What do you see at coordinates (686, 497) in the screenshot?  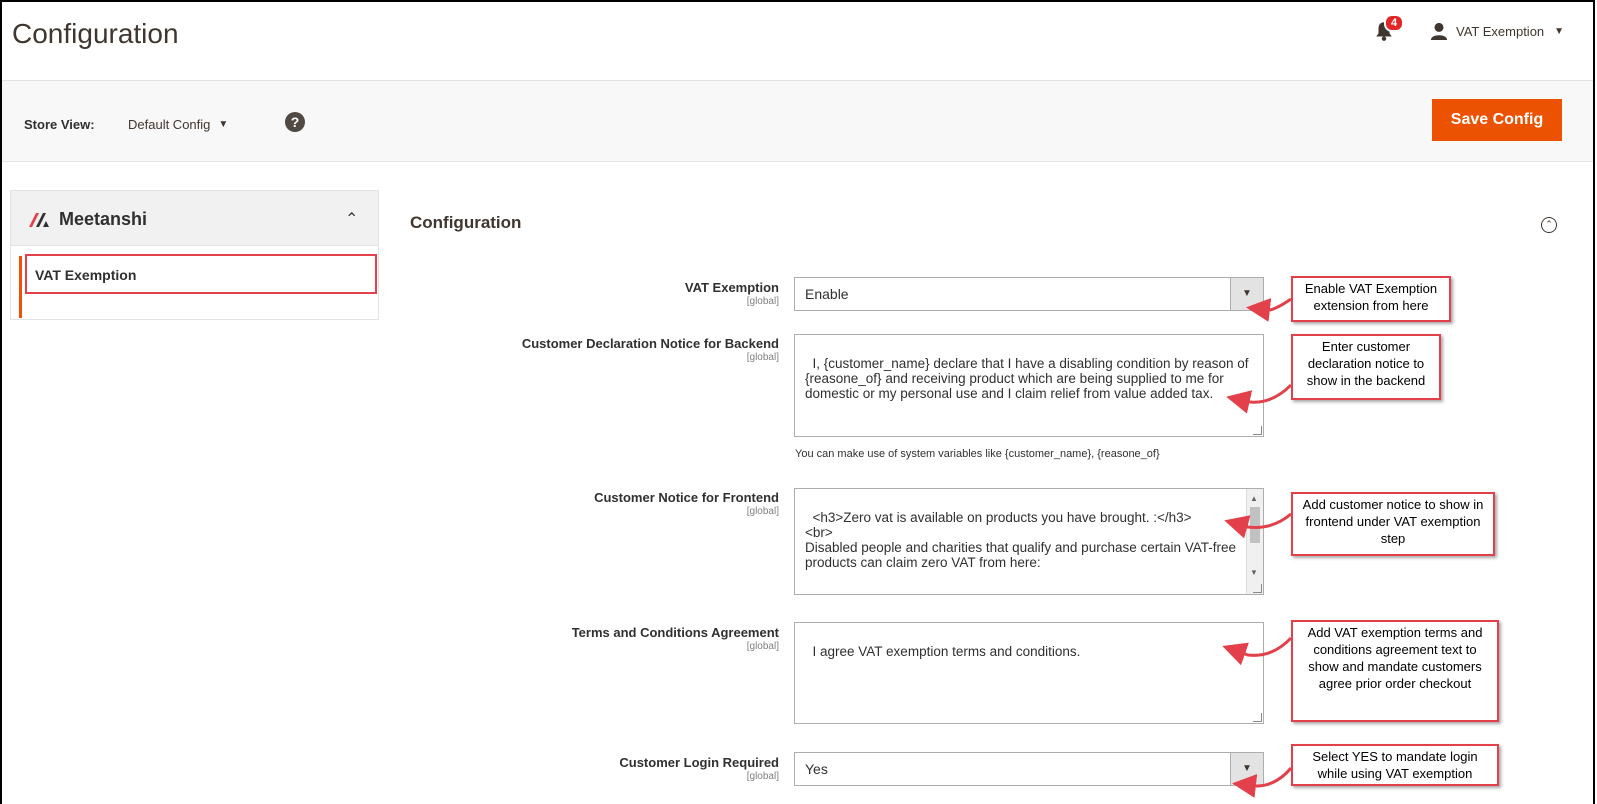 I see `field-label-text: Customer Notice for Frontend` at bounding box center [686, 497].